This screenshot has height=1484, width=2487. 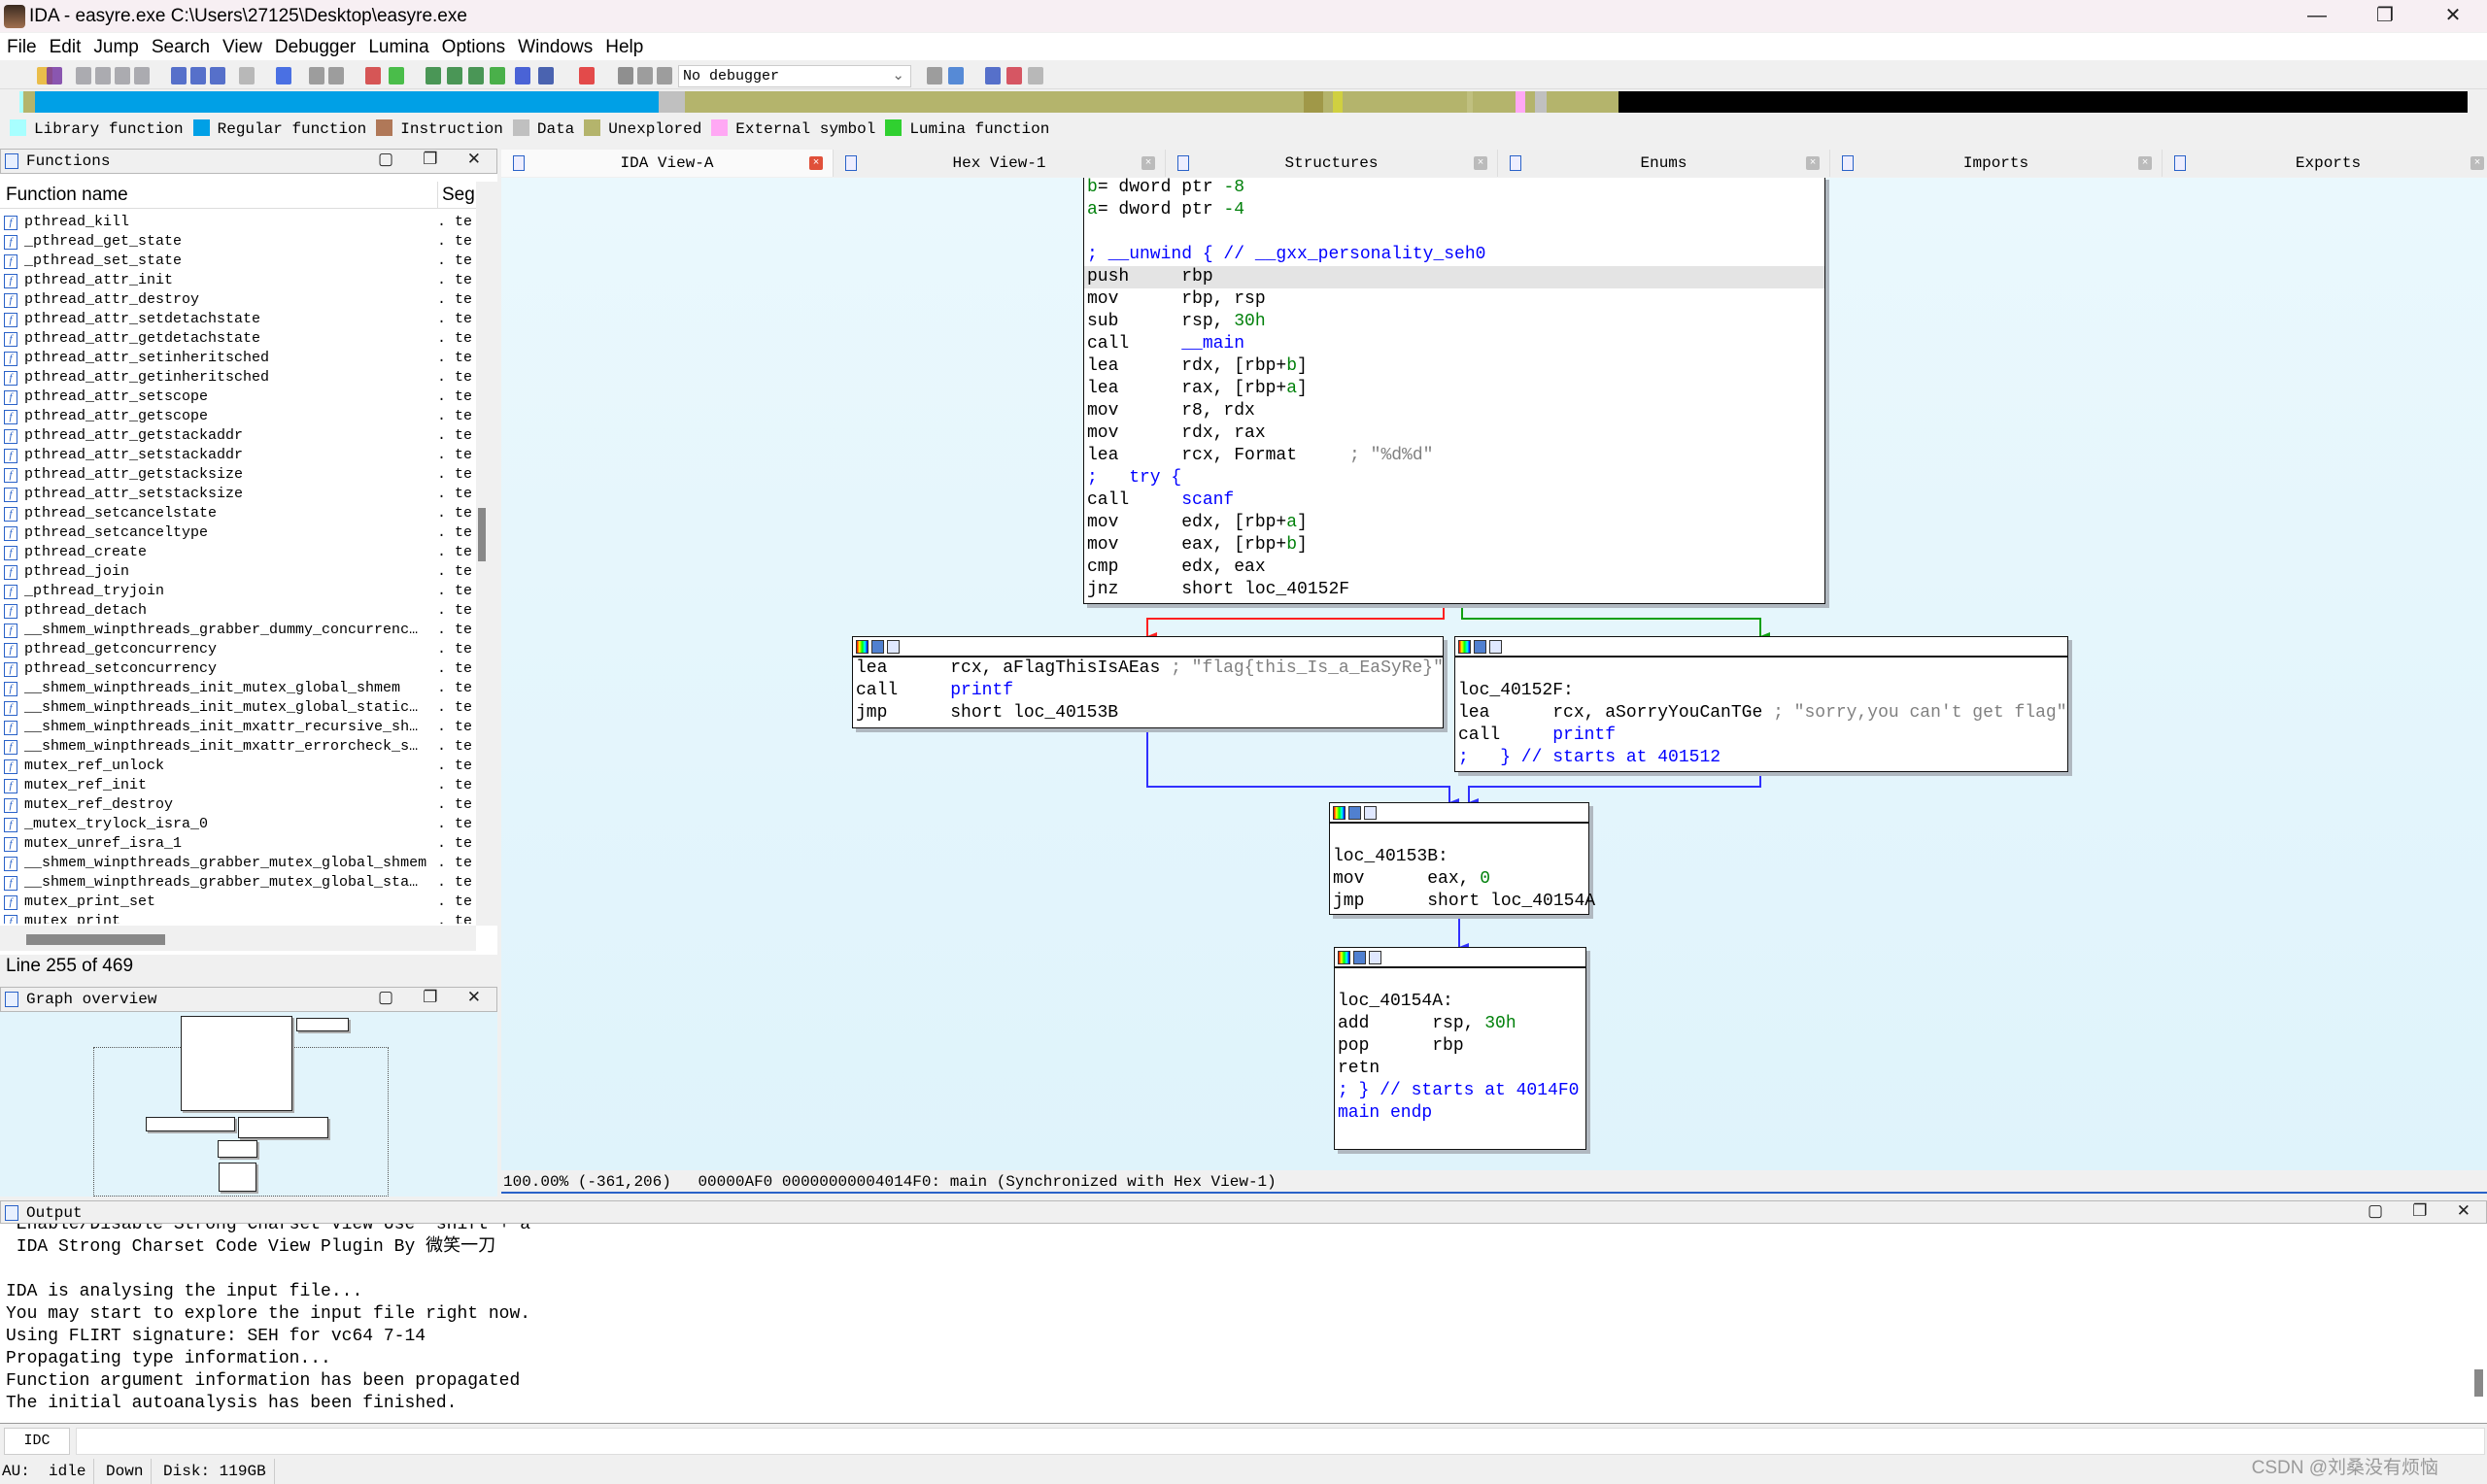 What do you see at coordinates (238, 397) in the screenshot?
I see `function-row: f pthread_attr_setscope . te` at bounding box center [238, 397].